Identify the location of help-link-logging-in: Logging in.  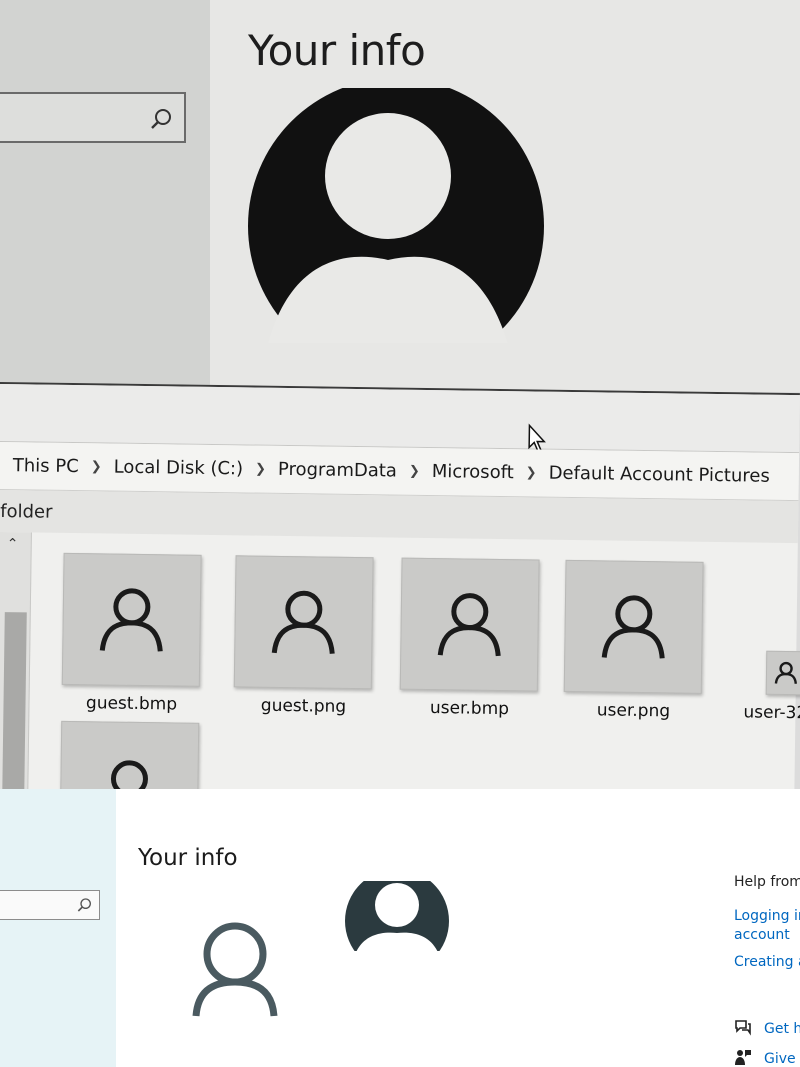
(767, 916).